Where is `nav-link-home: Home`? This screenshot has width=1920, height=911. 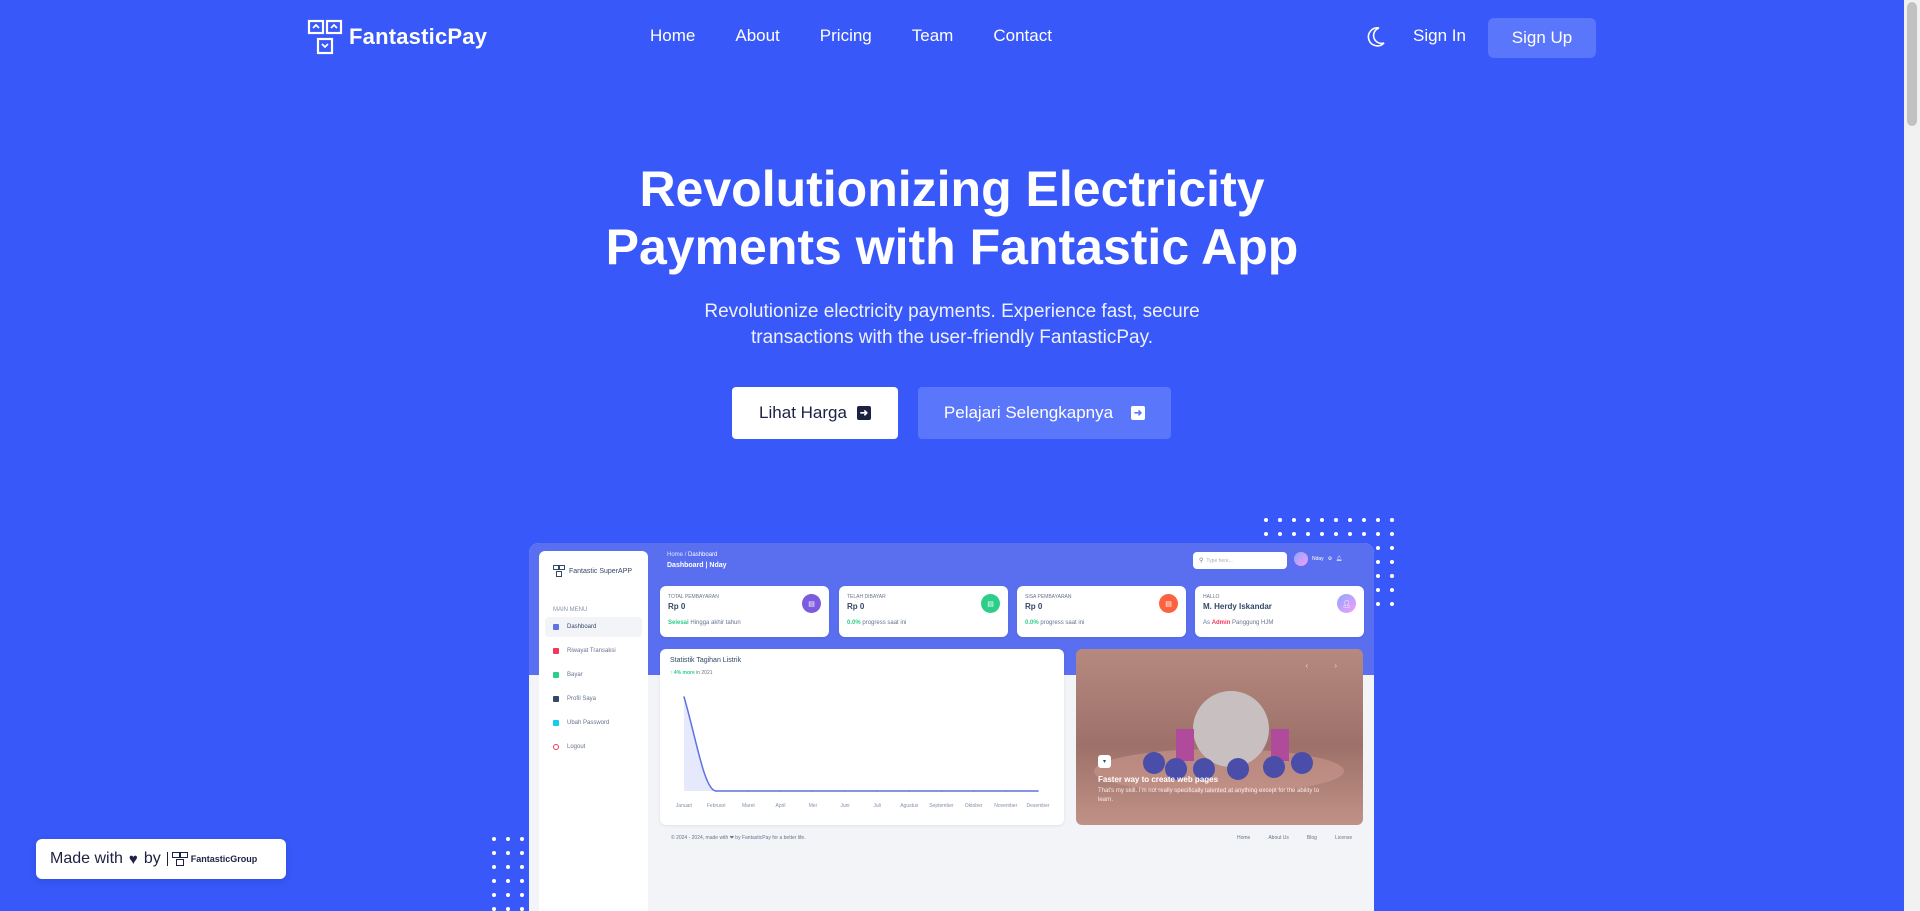
nav-link-home: Home is located at coordinates (672, 36).